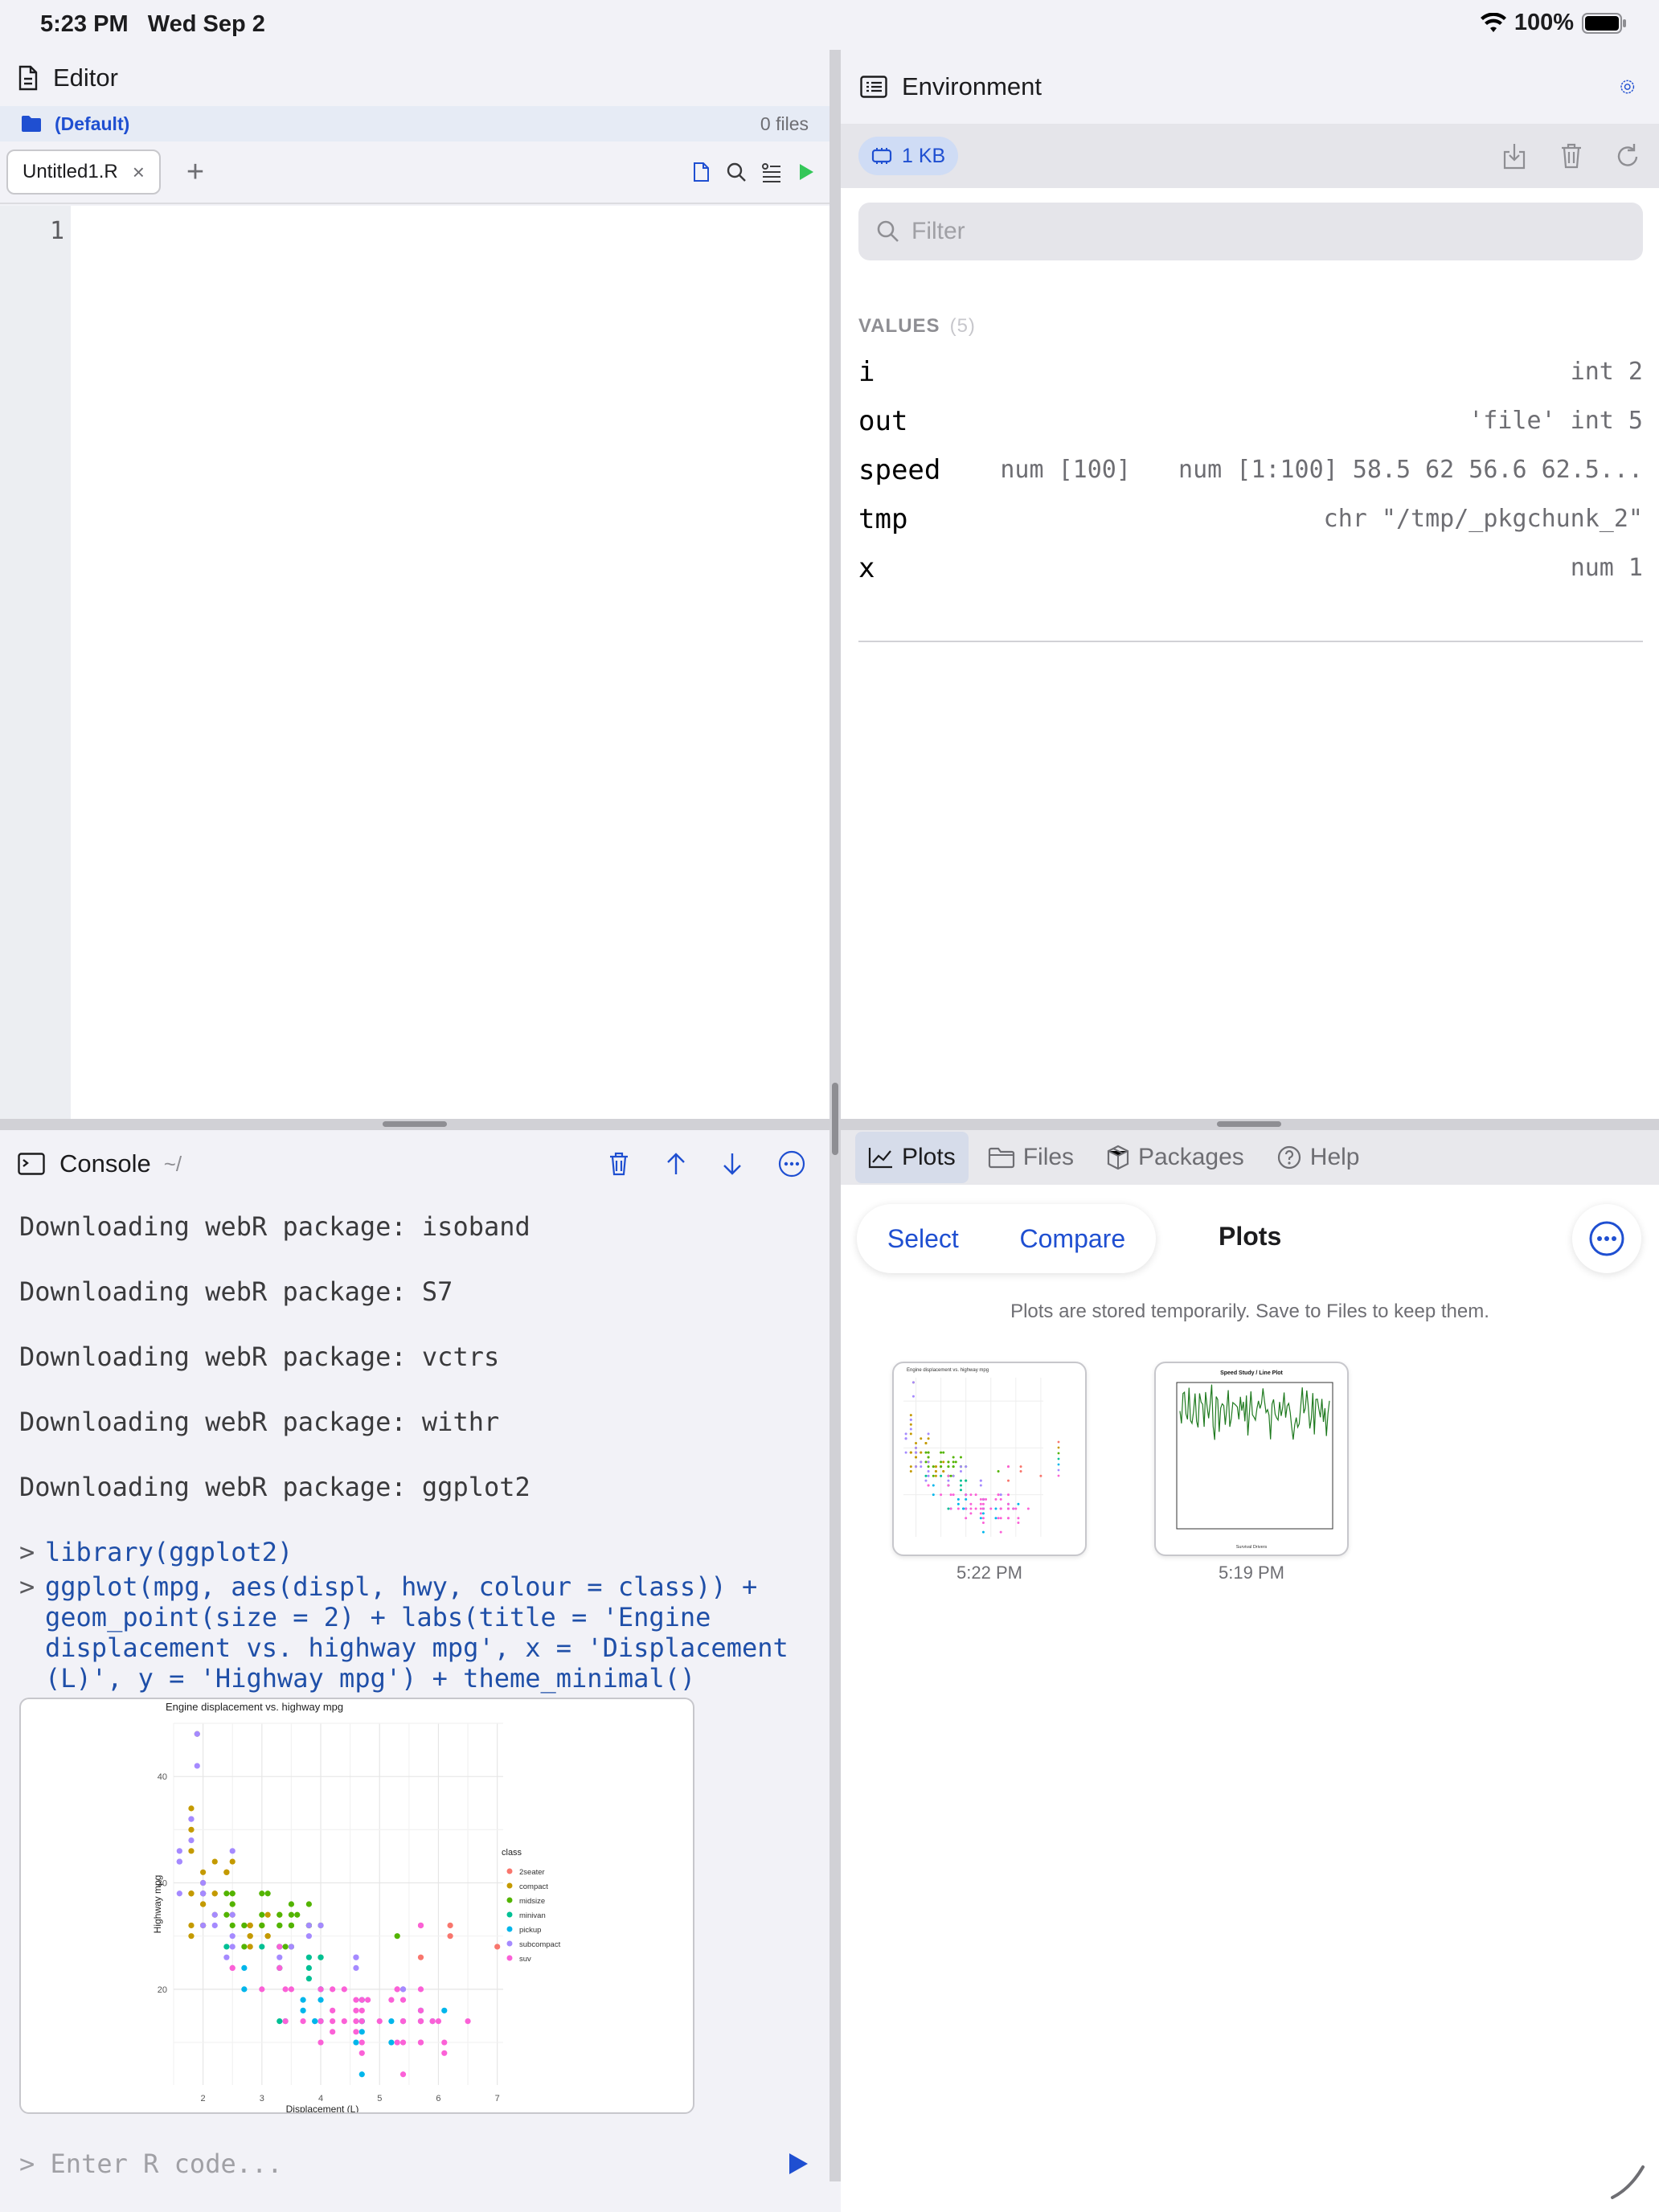 The width and height of the screenshot is (1659, 2212). I want to click on console-message: Downloading webR package: isoband, so click(274, 1226).